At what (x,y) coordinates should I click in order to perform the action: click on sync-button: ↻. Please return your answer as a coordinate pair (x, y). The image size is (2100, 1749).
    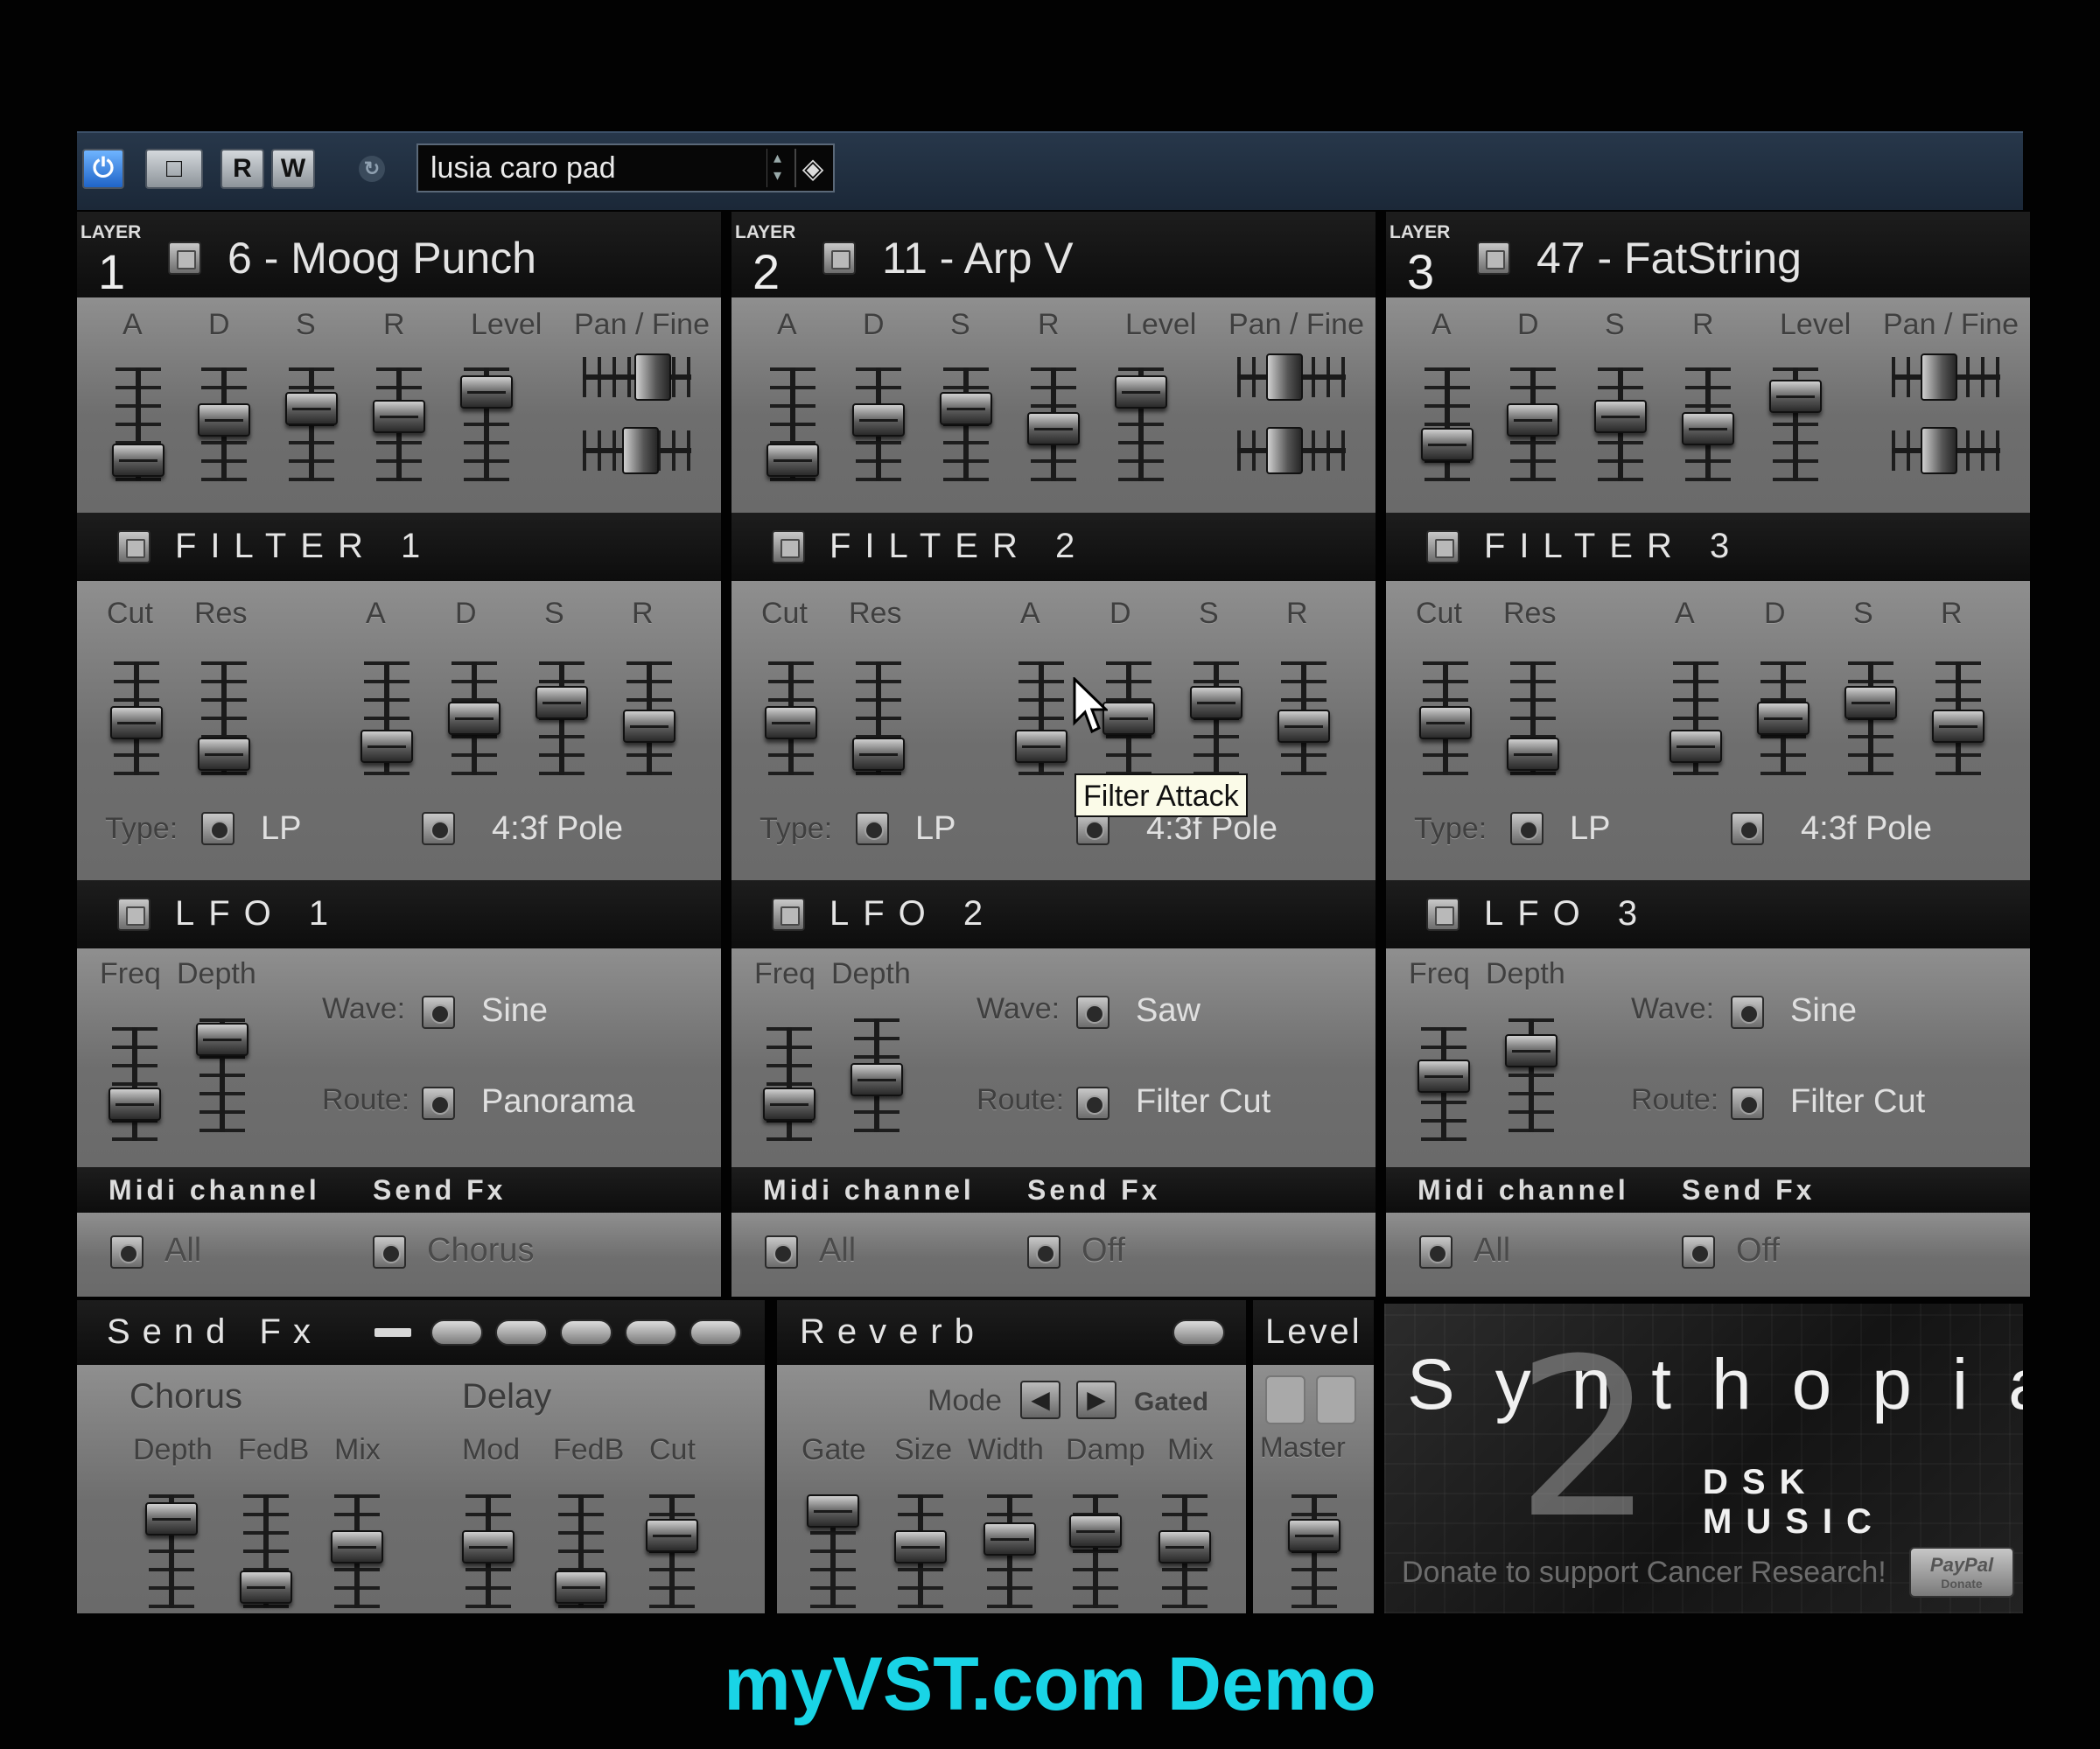
    Looking at the image, I should click on (372, 169).